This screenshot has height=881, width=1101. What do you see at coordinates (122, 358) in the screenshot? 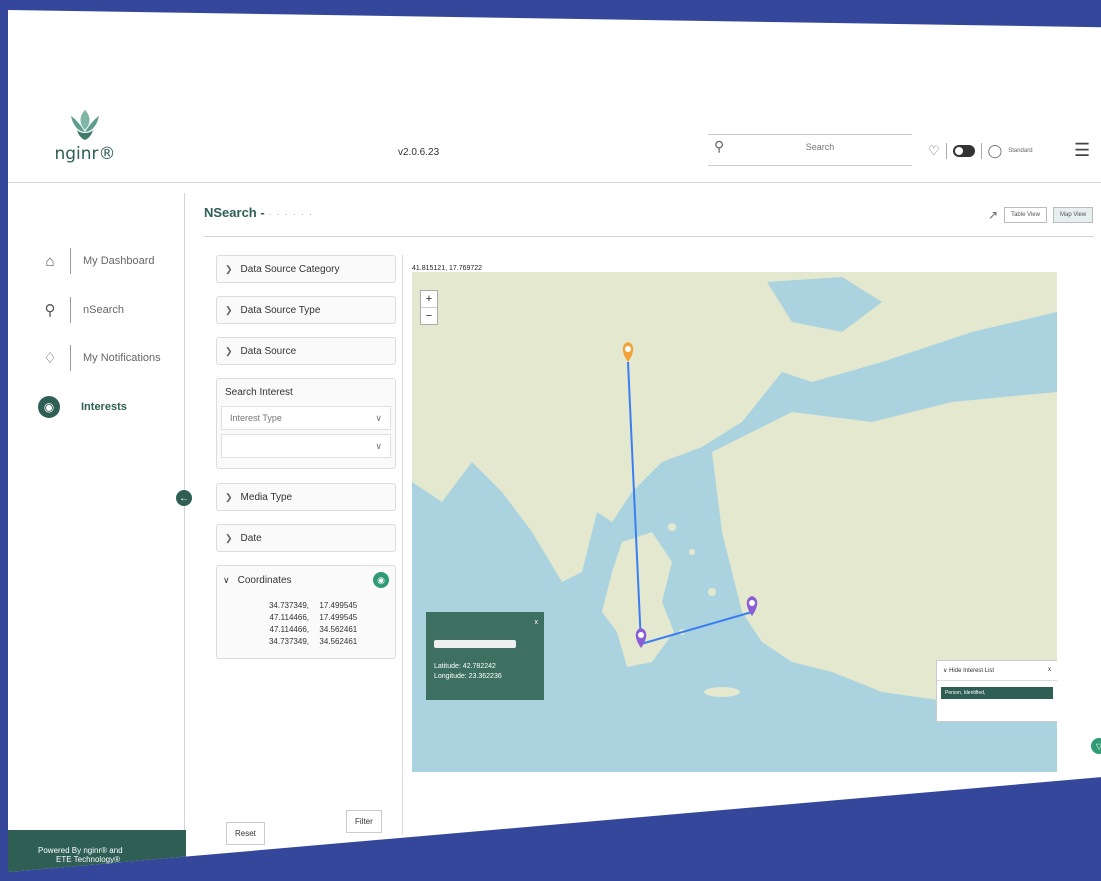
I see `sidebar-item-label: My Notifications` at bounding box center [122, 358].